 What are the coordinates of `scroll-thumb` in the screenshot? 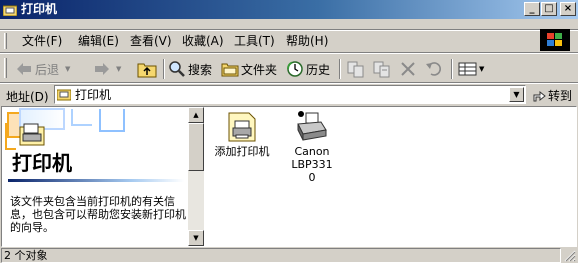 It's located at (196, 147).